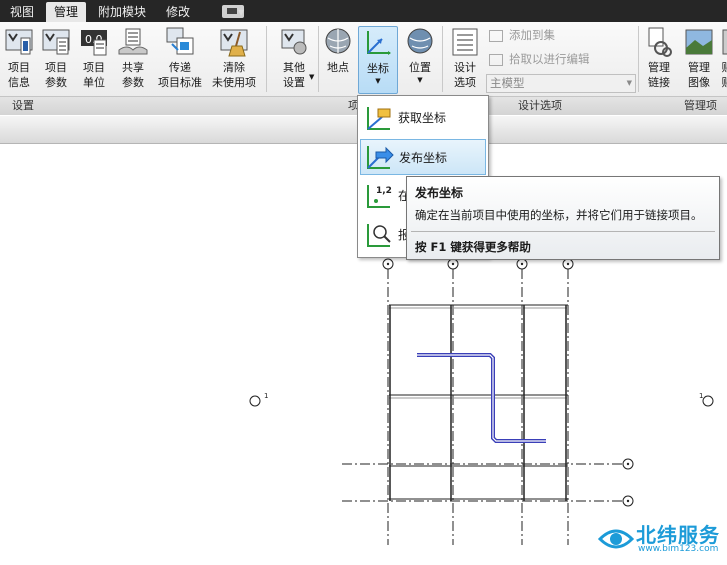 The width and height of the screenshot is (727, 565). What do you see at coordinates (378, 43) in the screenshot?
I see `coordinates-icon` at bounding box center [378, 43].